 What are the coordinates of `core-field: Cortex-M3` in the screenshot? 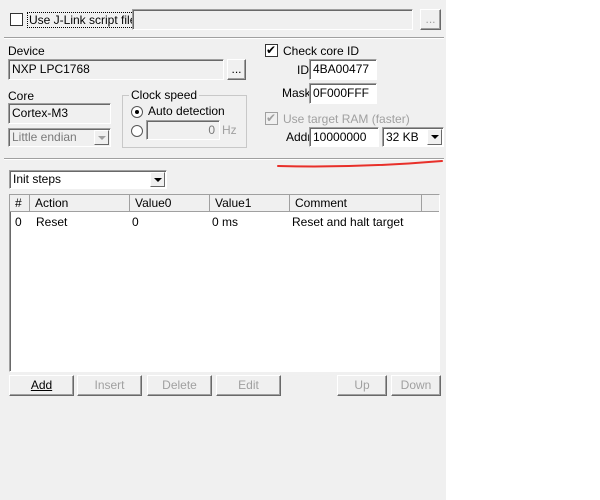 It's located at (59, 113).